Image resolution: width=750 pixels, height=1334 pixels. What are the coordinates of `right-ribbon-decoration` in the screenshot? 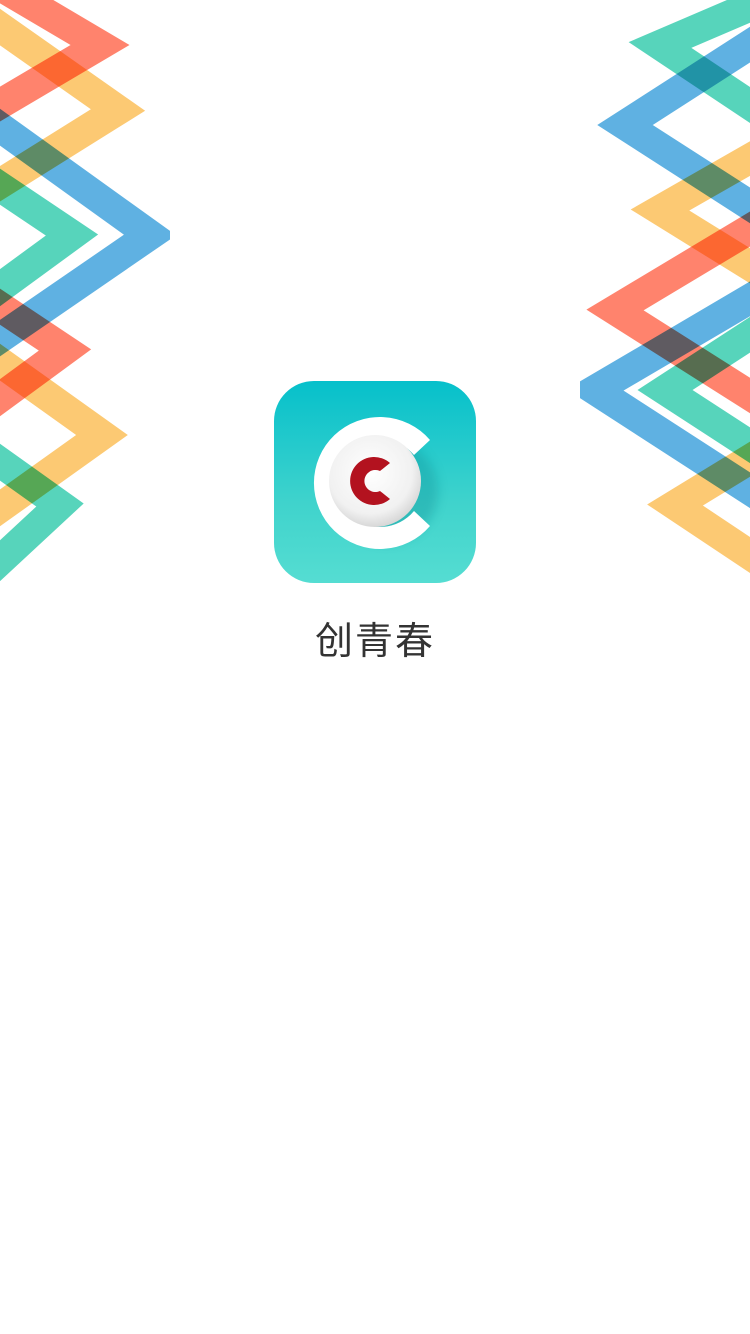 It's located at (665, 287).